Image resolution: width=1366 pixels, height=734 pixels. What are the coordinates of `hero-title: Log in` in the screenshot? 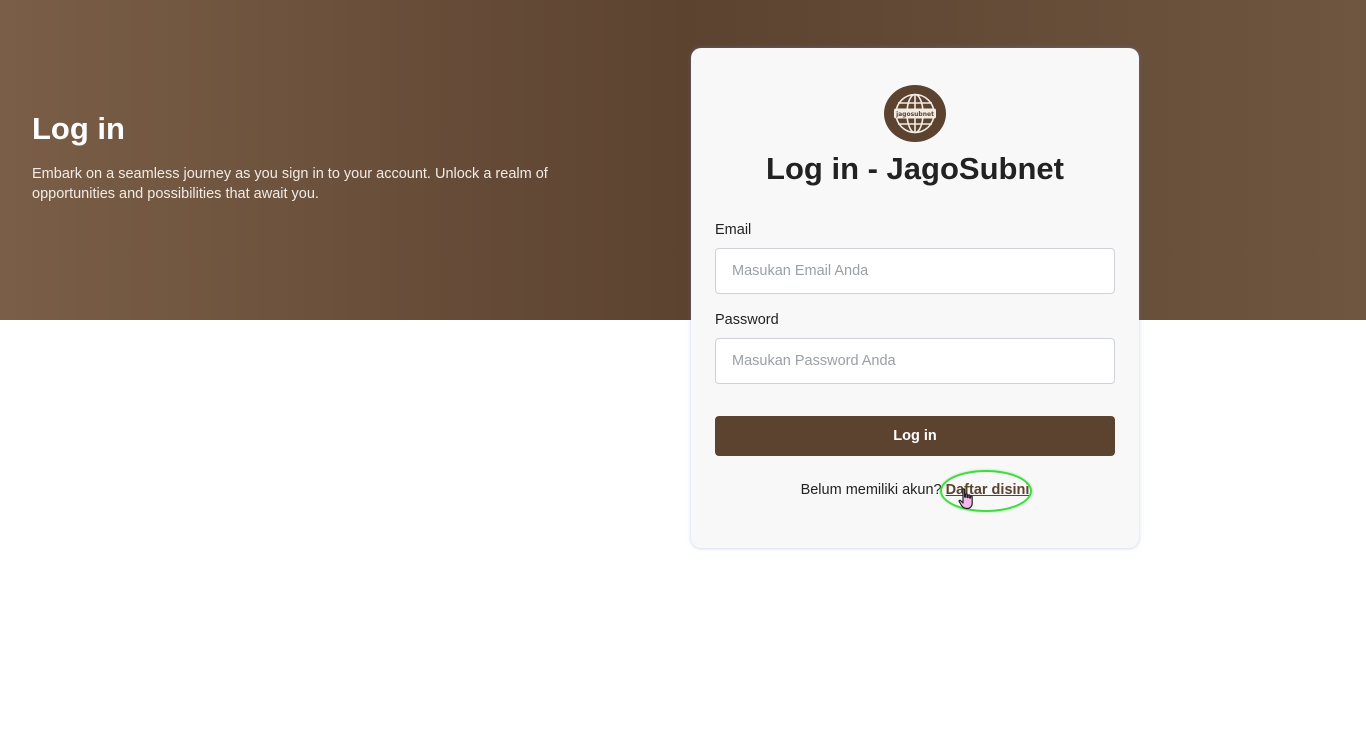 It's located at (78, 128).